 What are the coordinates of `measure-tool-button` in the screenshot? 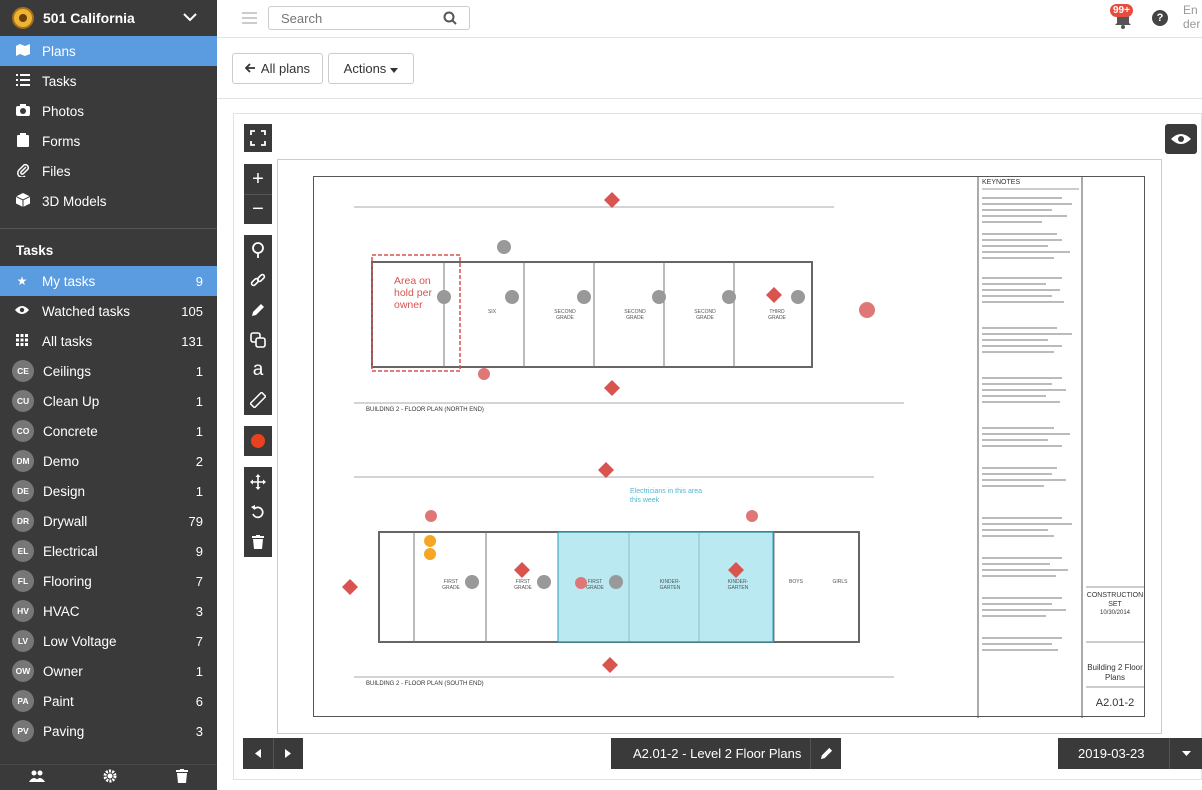 It's located at (258, 400).